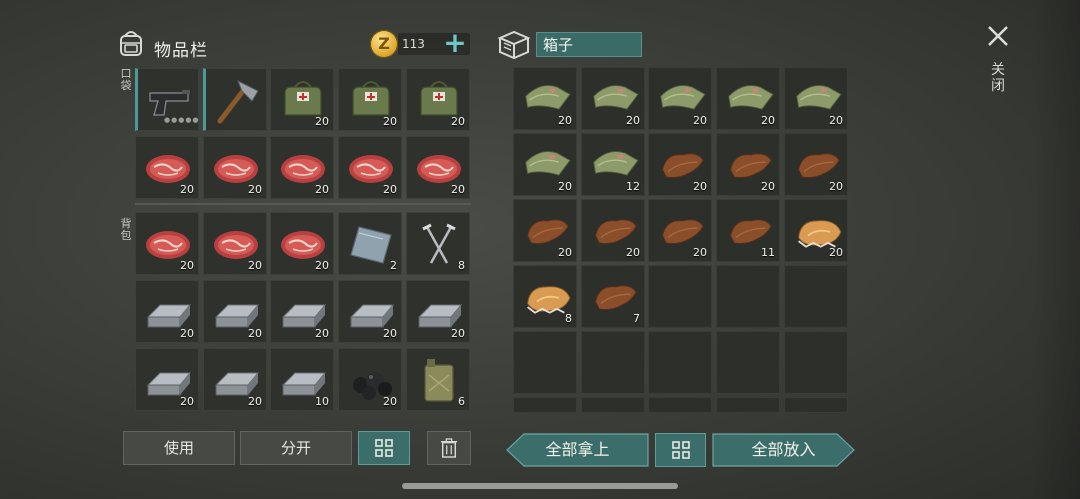 The width and height of the screenshot is (1080, 499). What do you see at coordinates (768, 252) in the screenshot?
I see `stack-count: 11` at bounding box center [768, 252].